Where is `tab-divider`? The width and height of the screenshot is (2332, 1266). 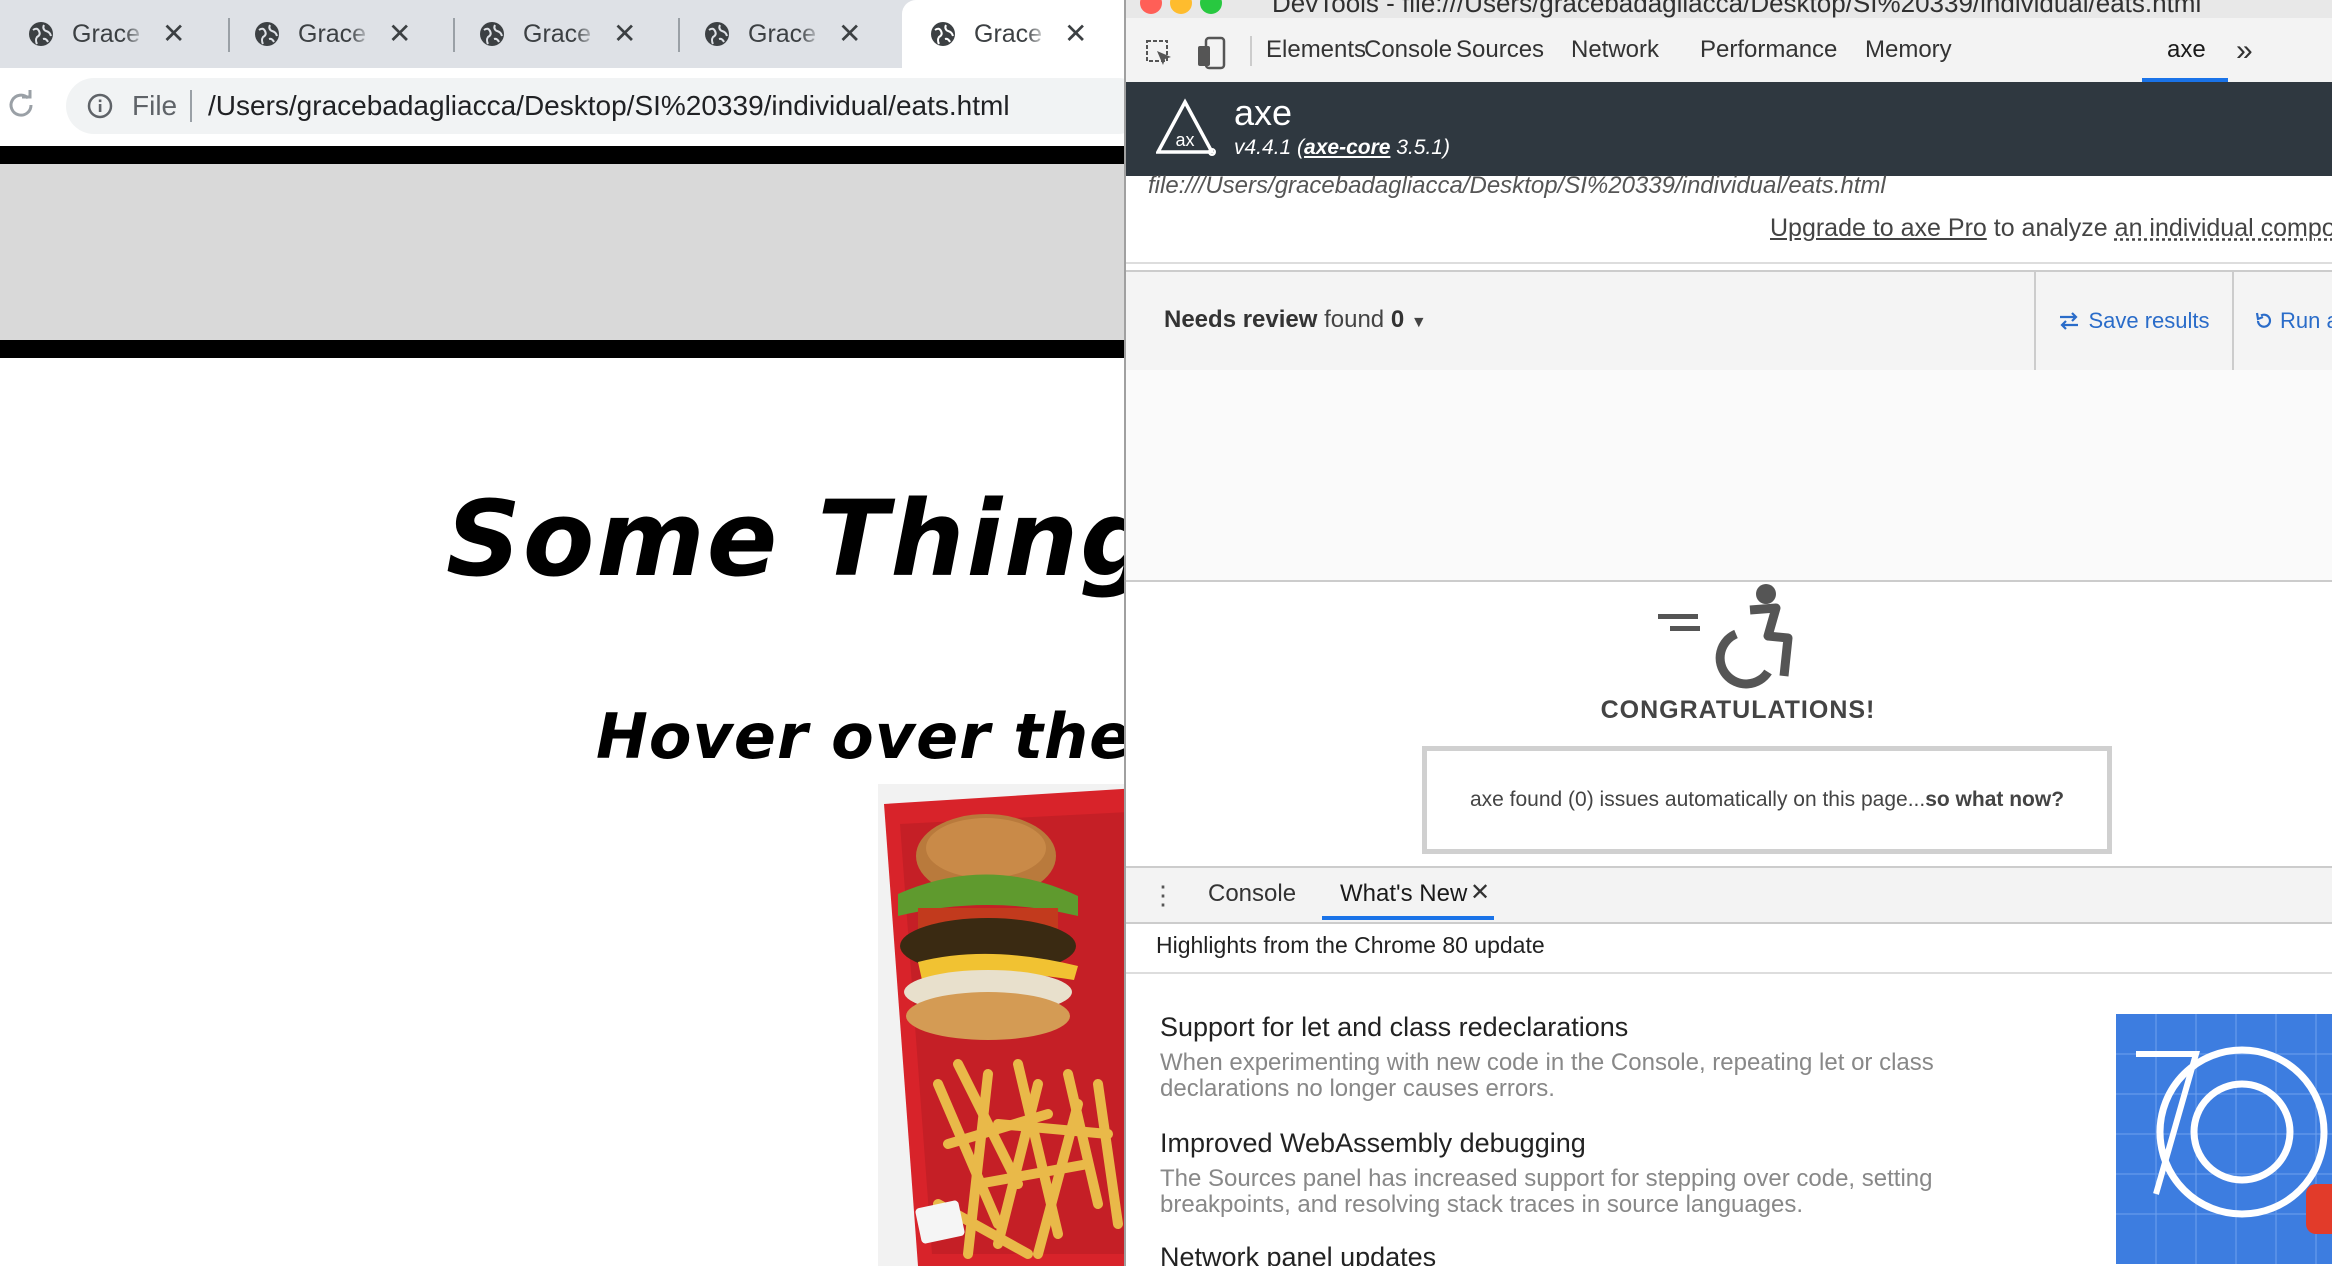 tab-divider is located at coordinates (1251, 51).